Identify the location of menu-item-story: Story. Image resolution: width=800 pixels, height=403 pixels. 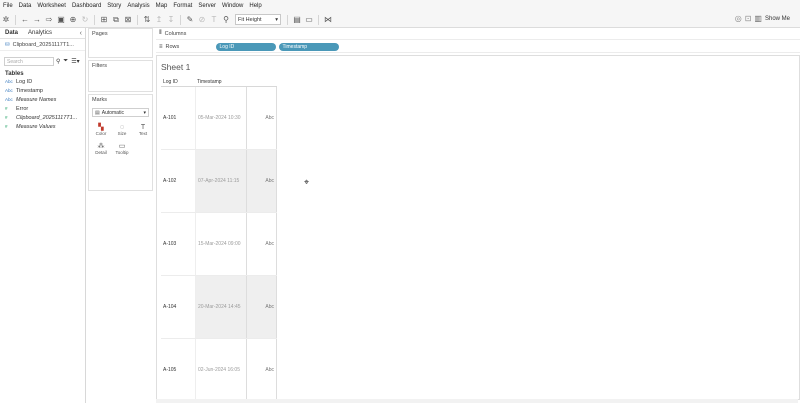
(114, 6).